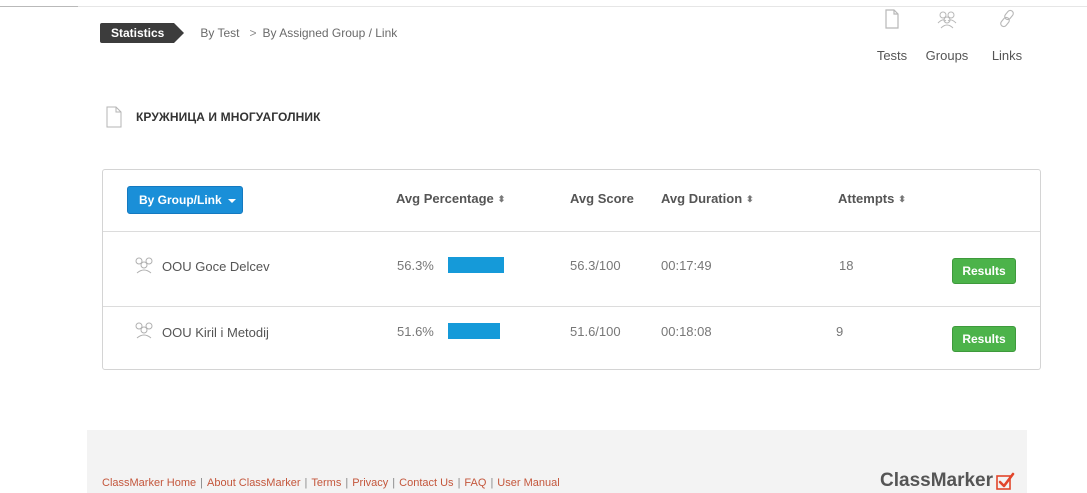  I want to click on footer-link-privacy: Privacy, so click(370, 483).